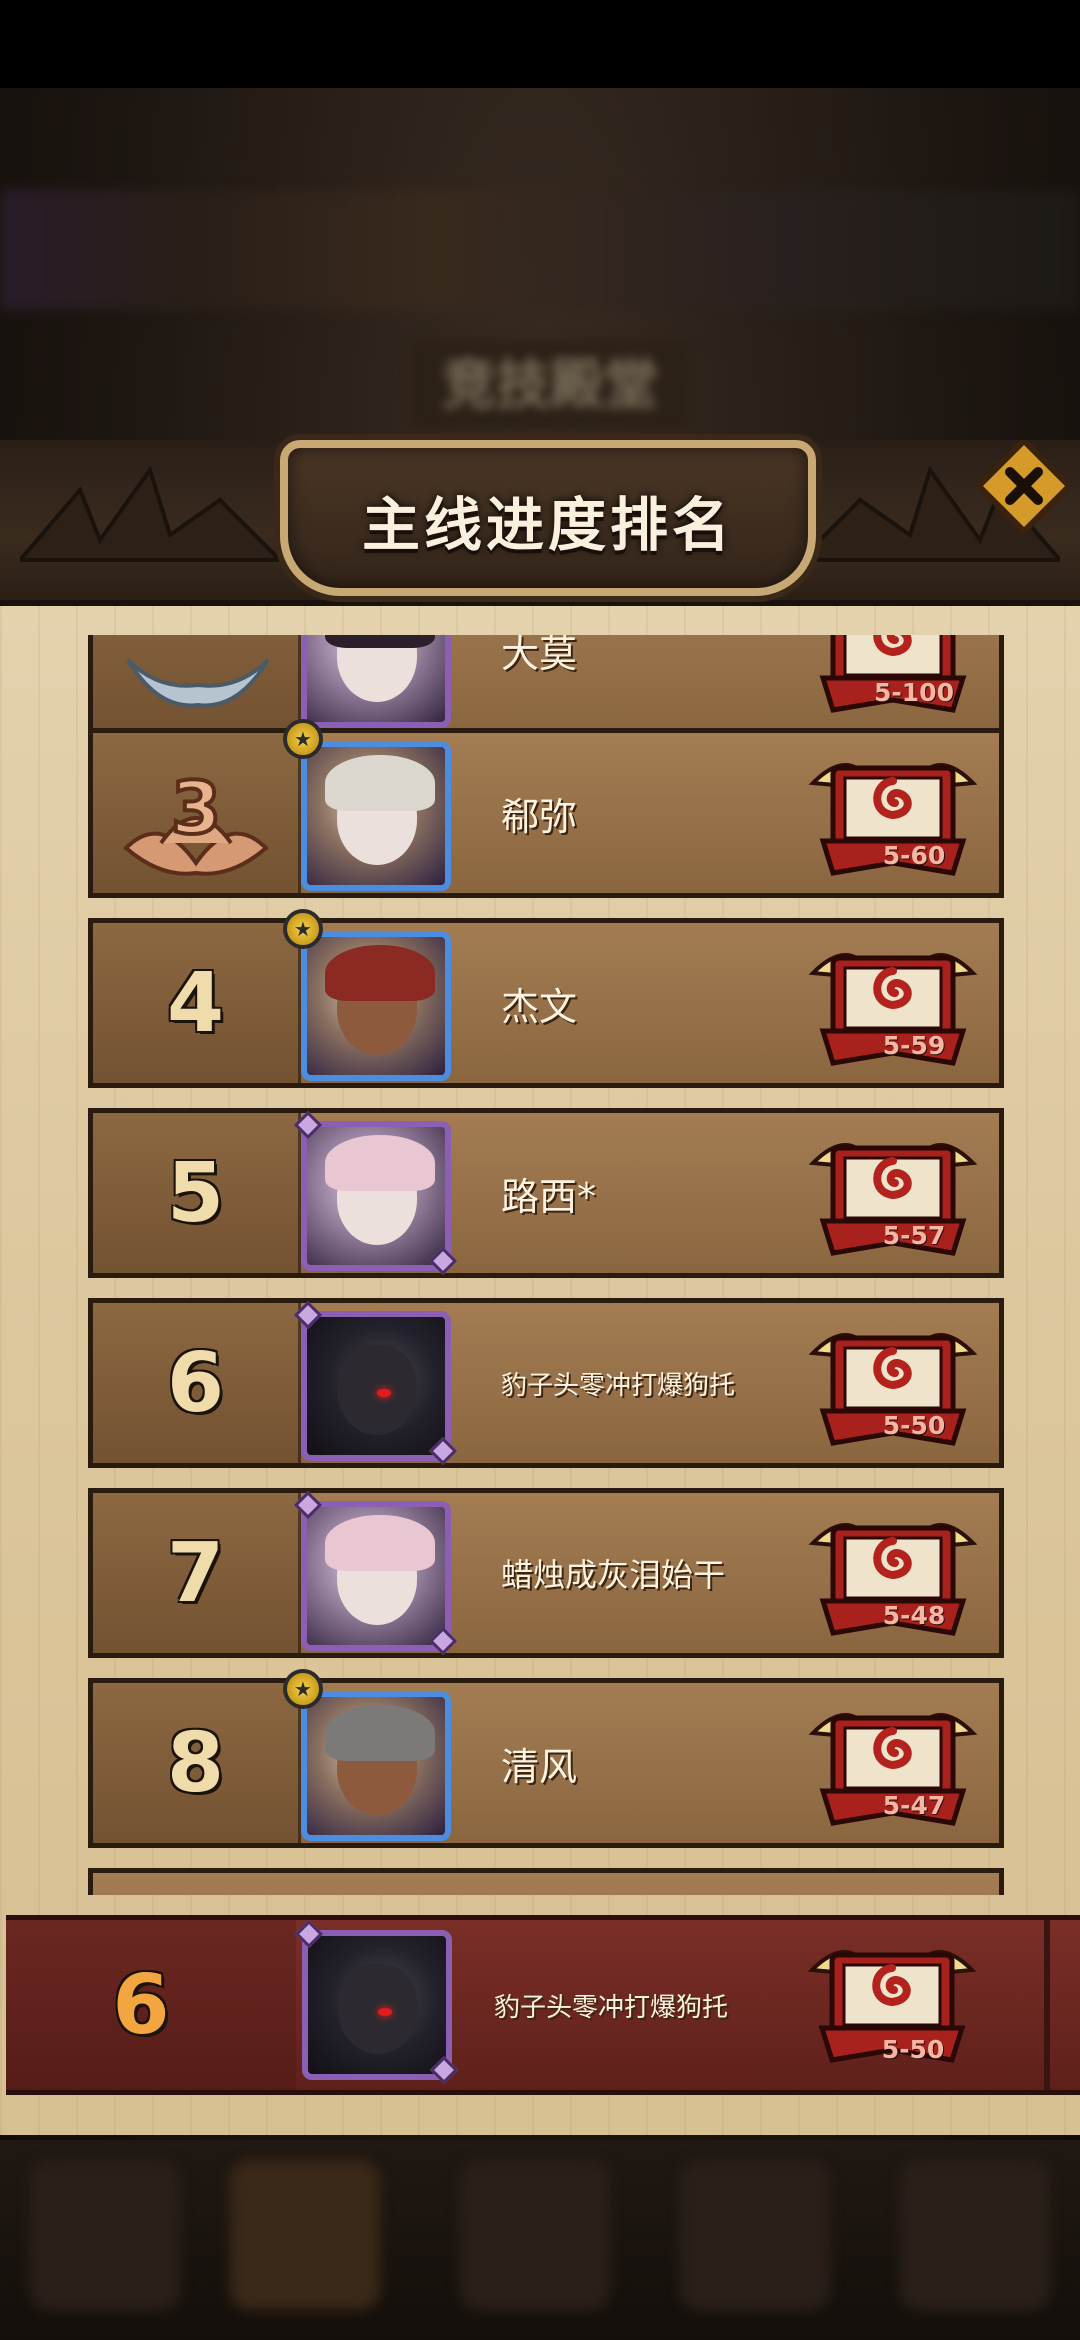 The image size is (1080, 2340). I want to click on rank-cell: 7, so click(197, 1573).